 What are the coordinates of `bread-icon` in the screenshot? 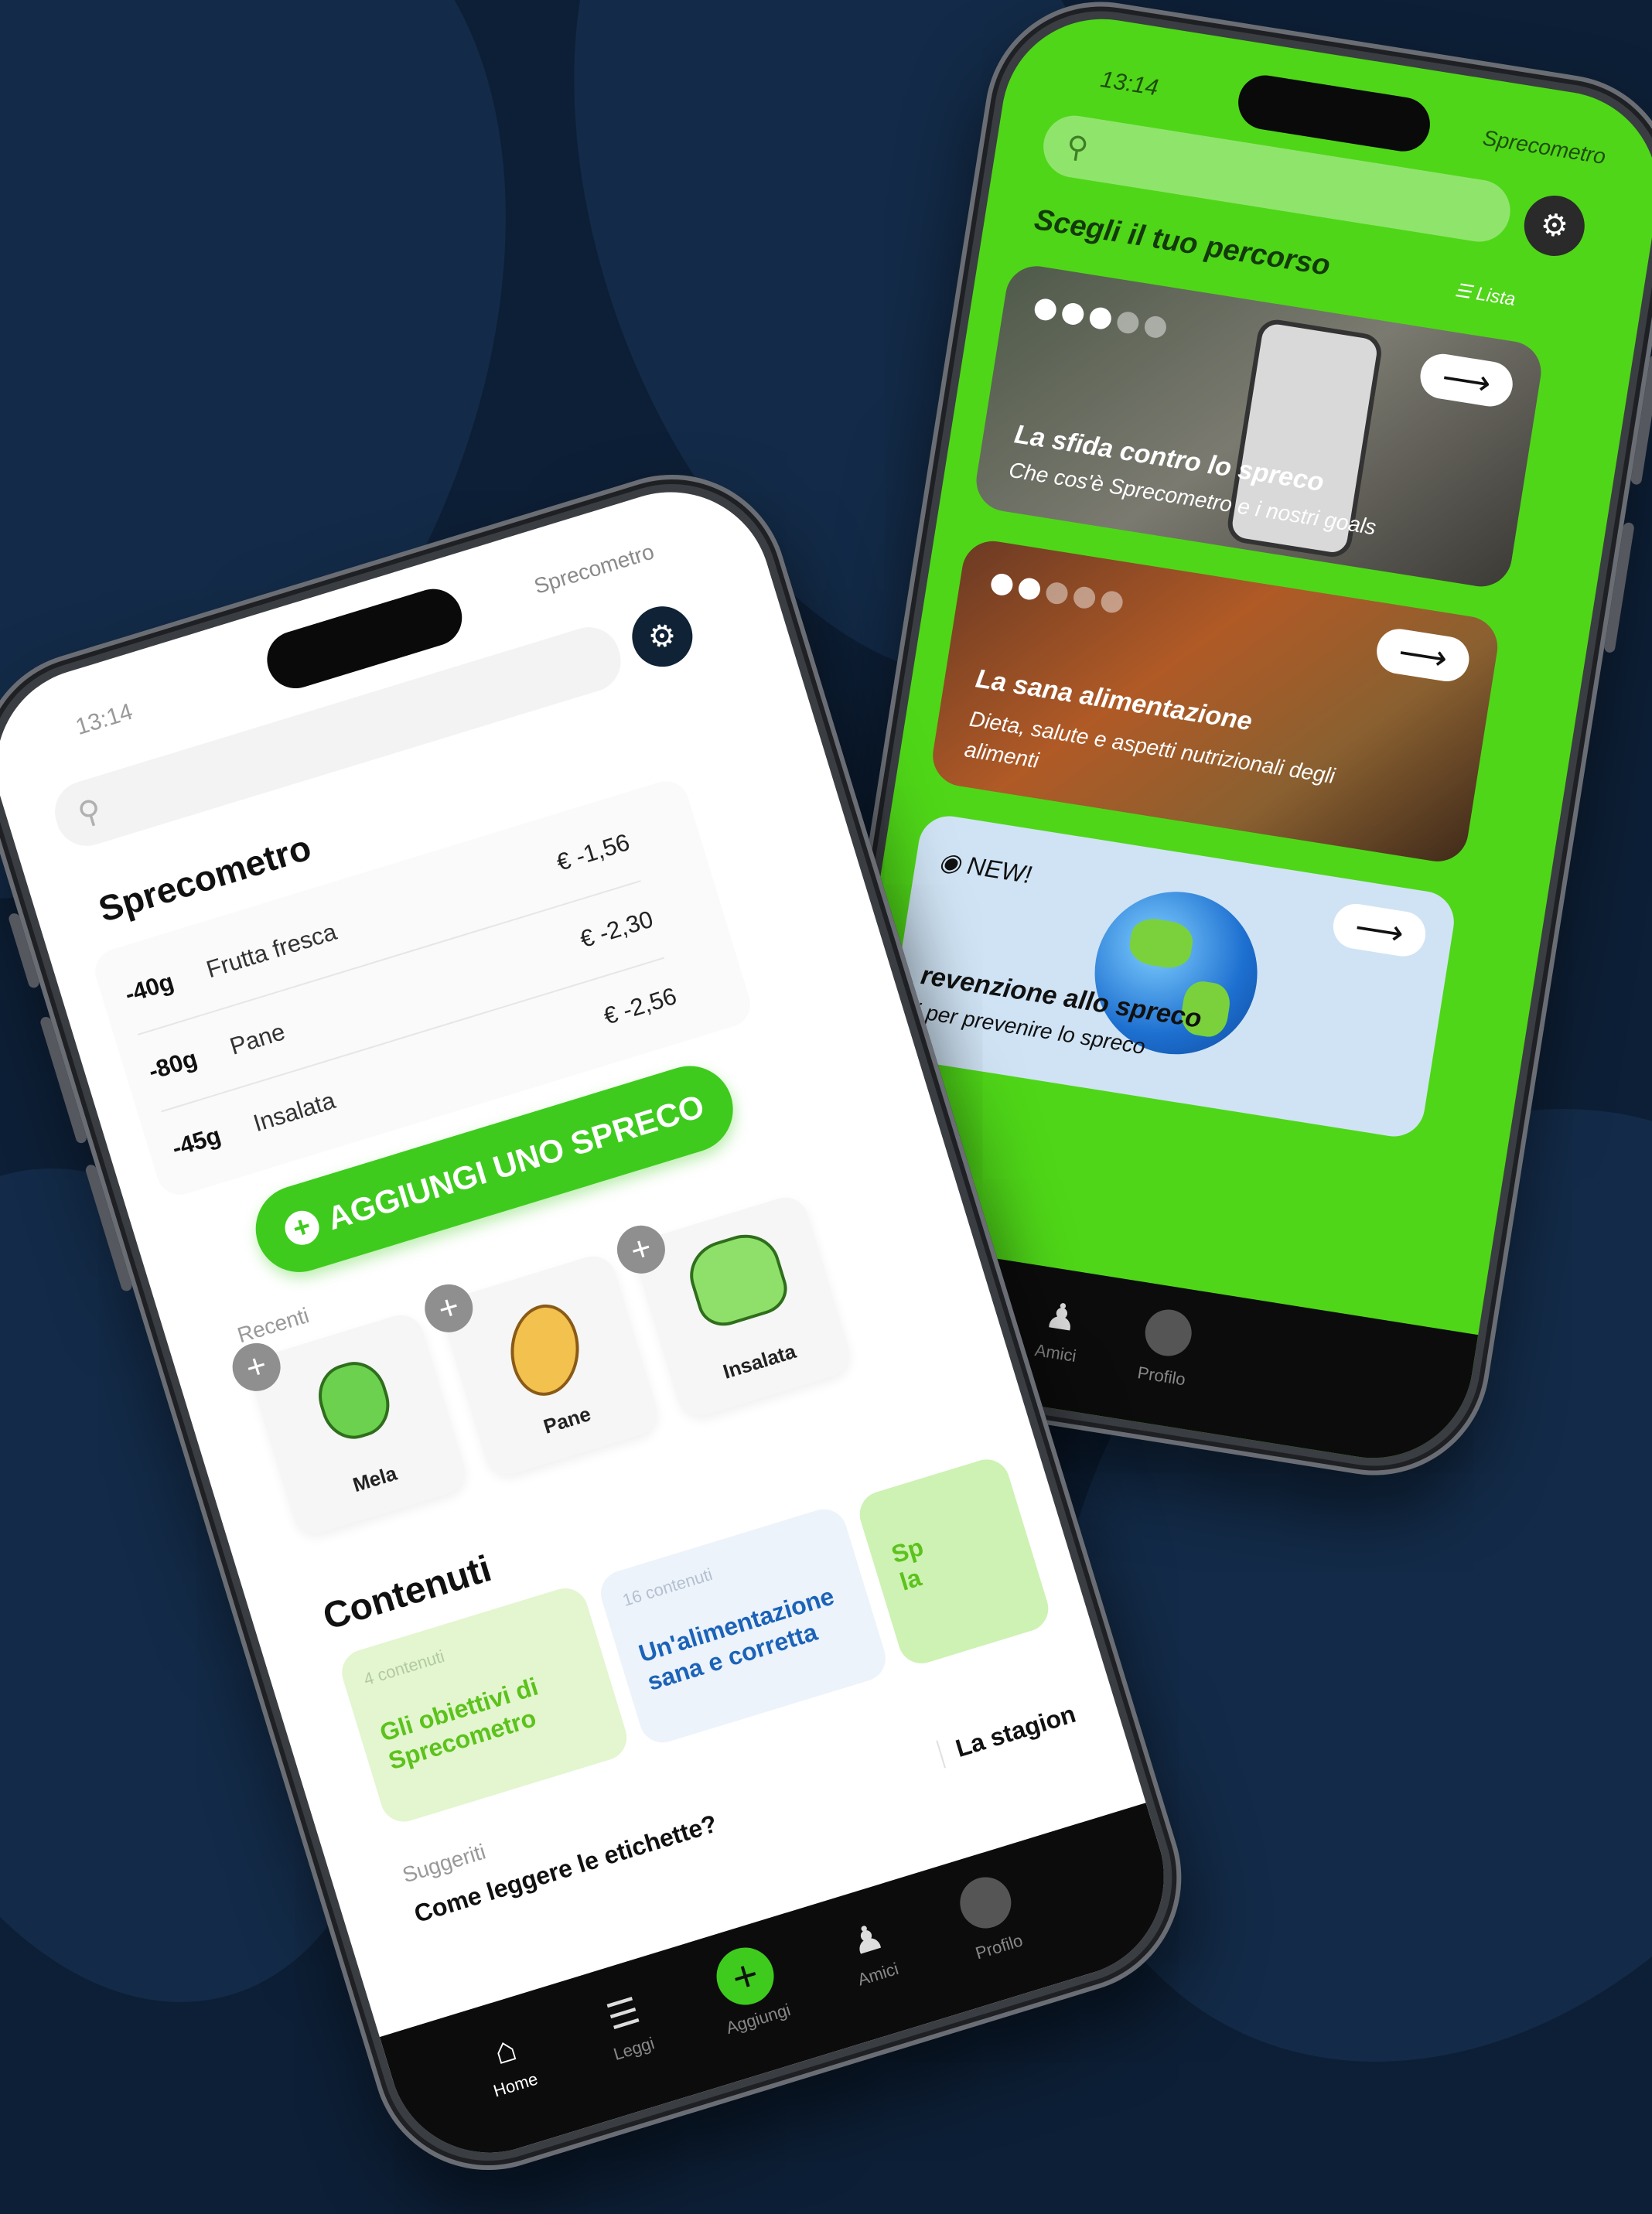 It's located at (545, 1350).